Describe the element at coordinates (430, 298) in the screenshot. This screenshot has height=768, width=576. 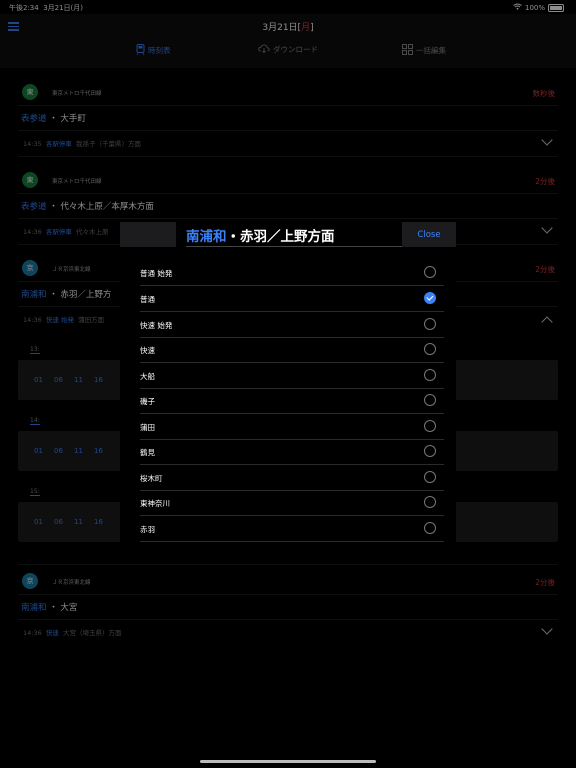
I see `checkmark-circle-icon` at that location.